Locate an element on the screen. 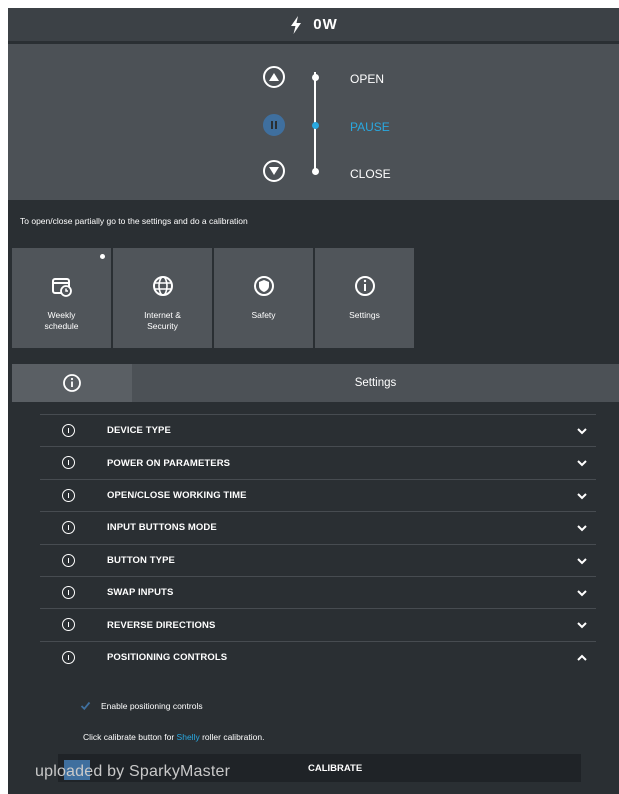 This screenshot has width=619, height=794. tile-internet-security: Internet & Security is located at coordinates (162, 298).